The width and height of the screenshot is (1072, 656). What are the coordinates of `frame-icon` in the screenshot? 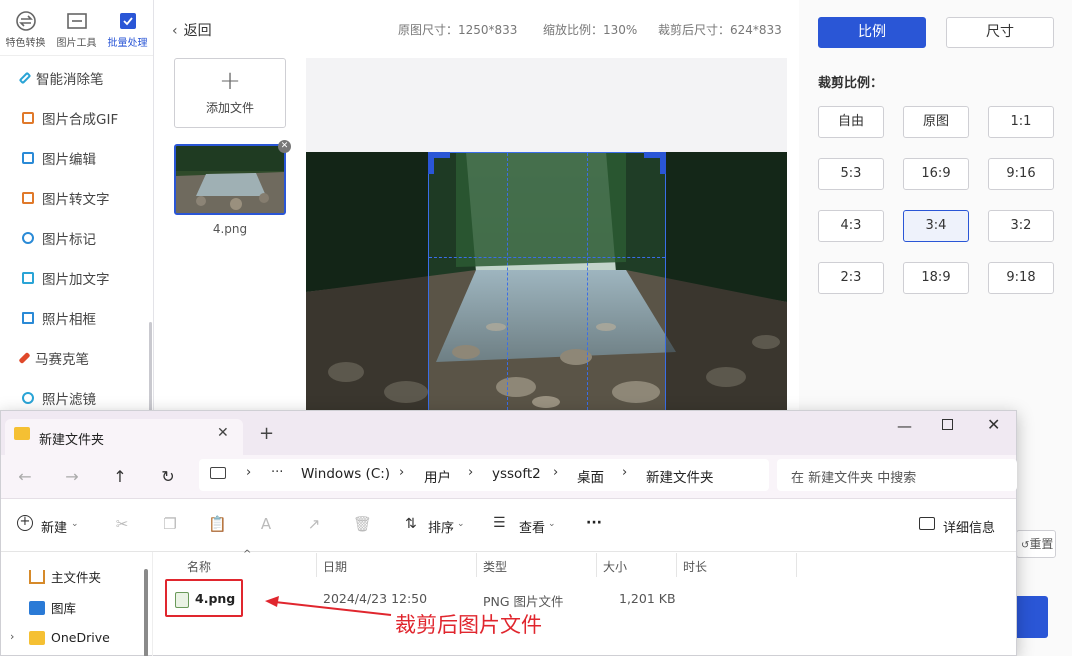 It's located at (28, 318).